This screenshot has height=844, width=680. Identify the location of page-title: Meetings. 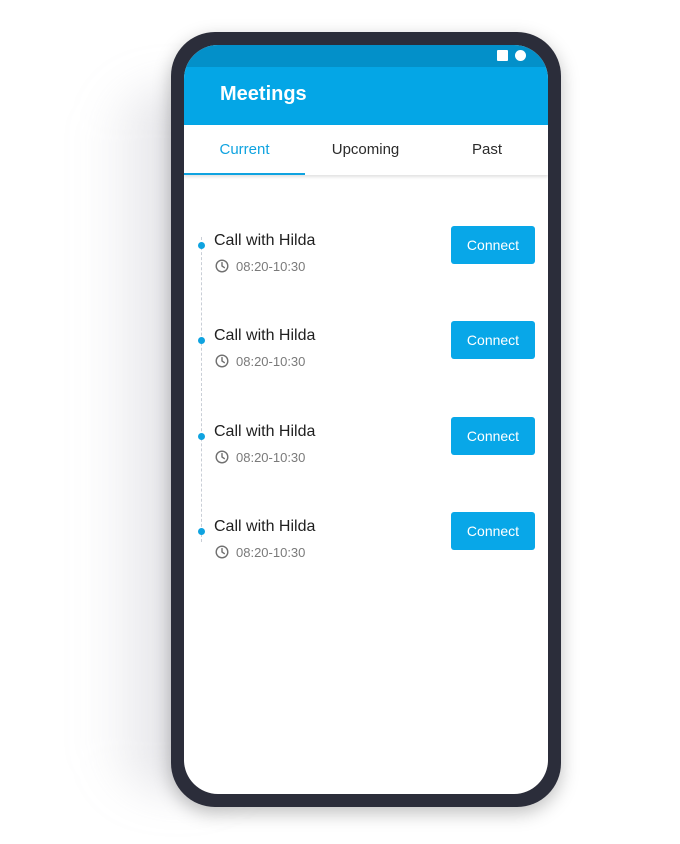
(263, 94).